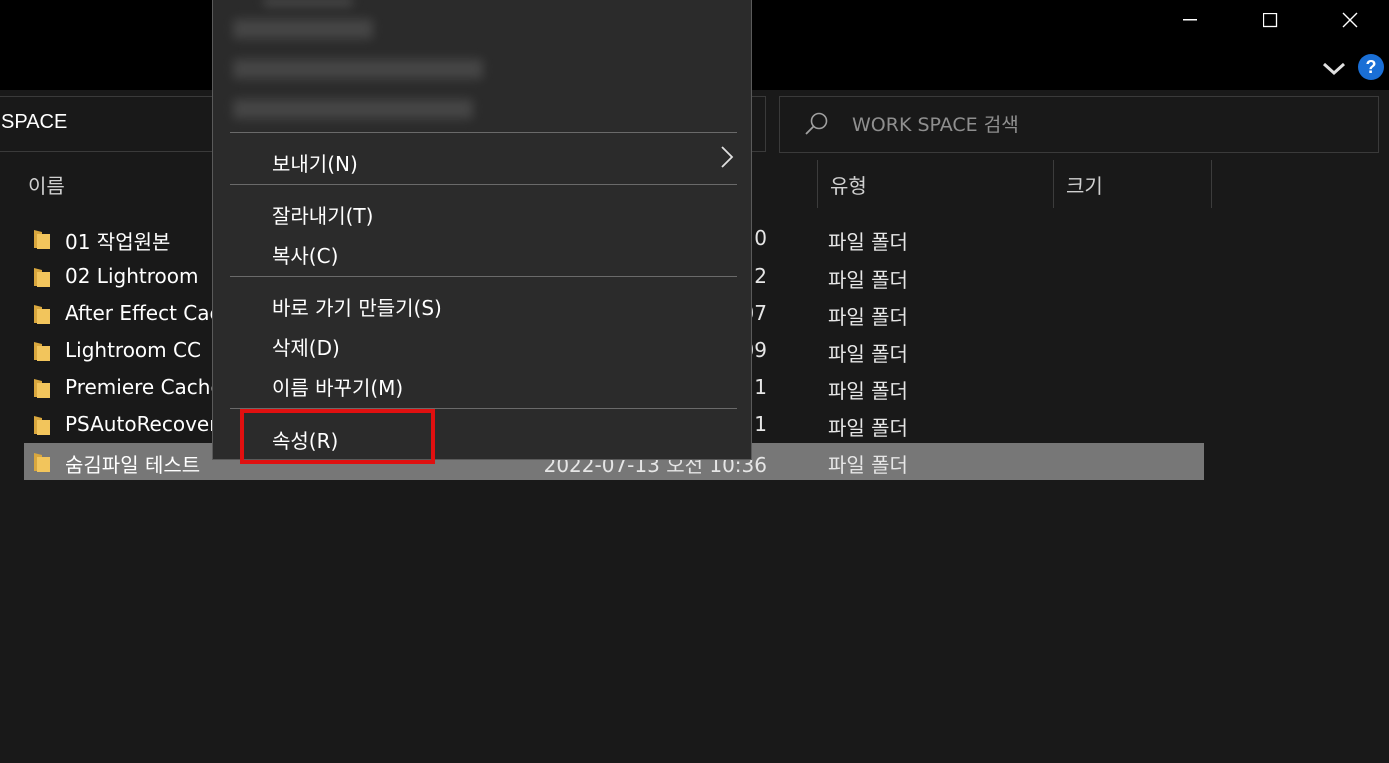 This screenshot has width=1389, height=763. What do you see at coordinates (34, 122) in the screenshot?
I see `address-text: SPACE` at bounding box center [34, 122].